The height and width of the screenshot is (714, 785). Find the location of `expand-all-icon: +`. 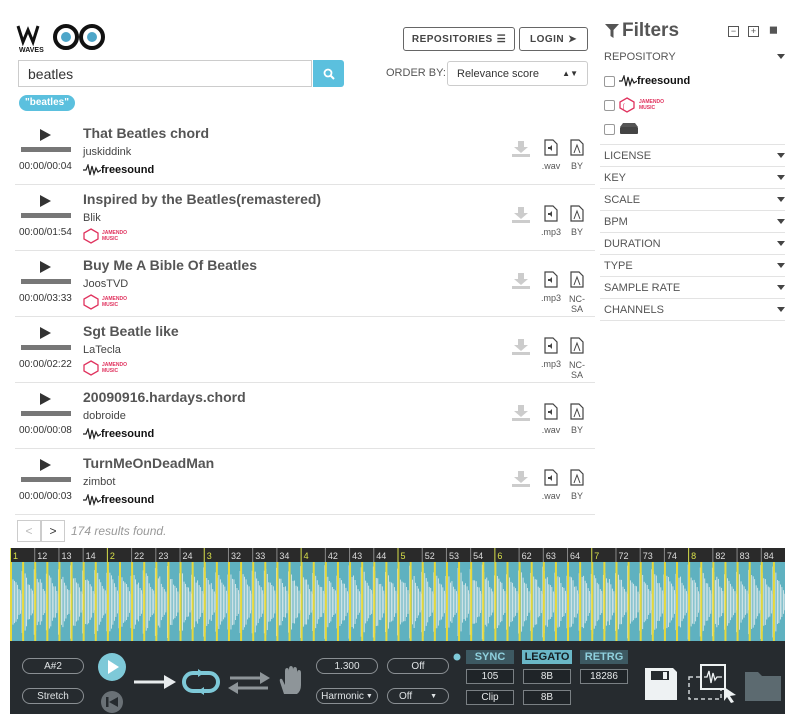

expand-all-icon: + is located at coordinates (753, 31).